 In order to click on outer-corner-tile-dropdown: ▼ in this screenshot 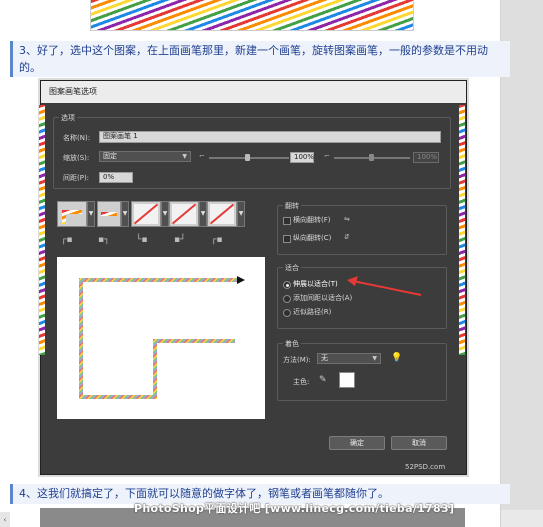, I will do `click(125, 214)`.